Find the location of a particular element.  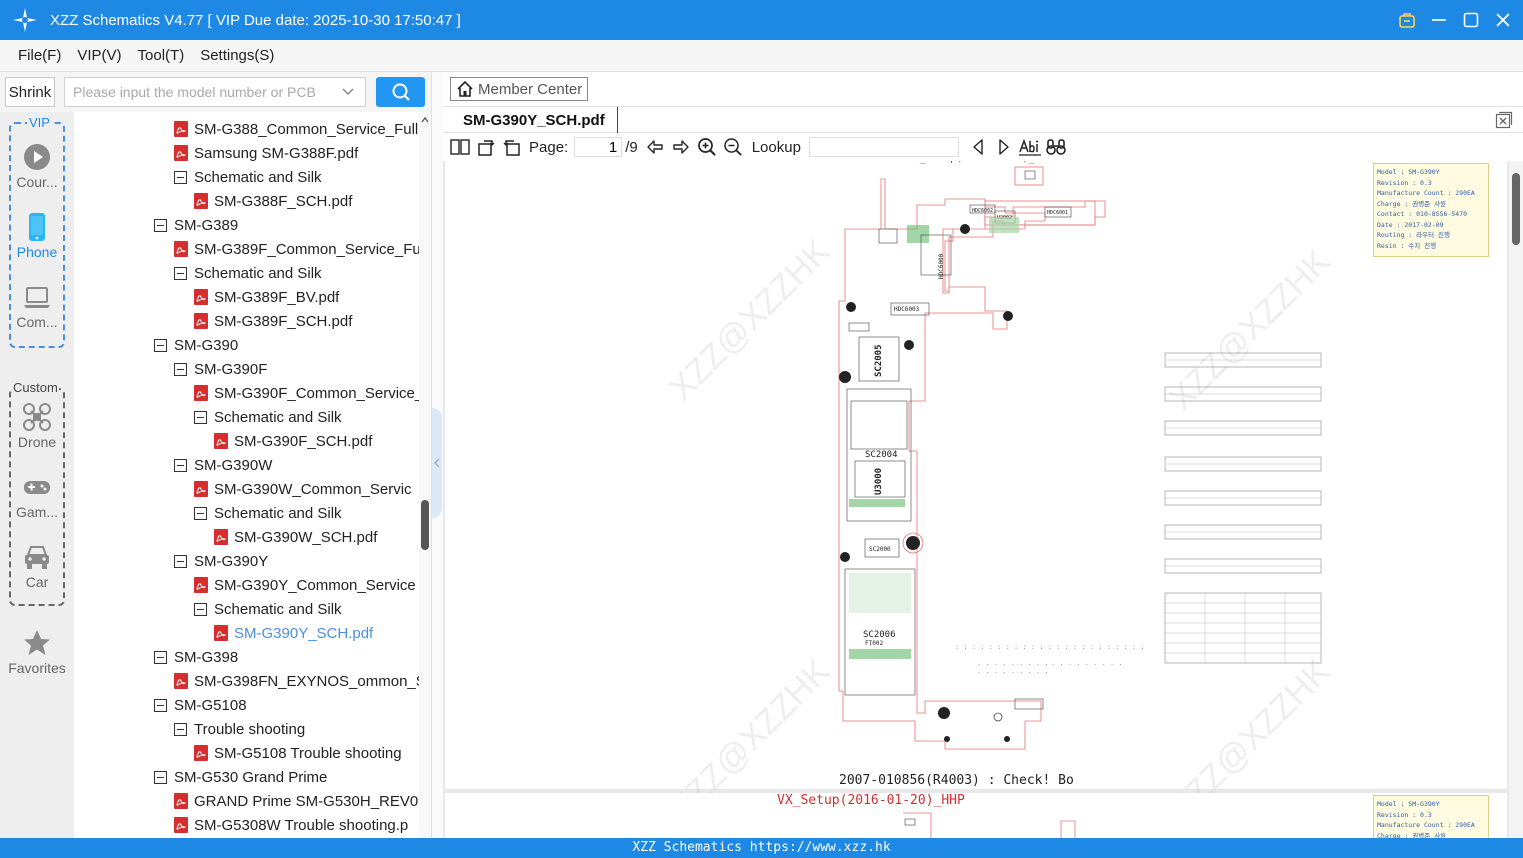

pdf-scroll-thumb is located at coordinates (1516, 209).